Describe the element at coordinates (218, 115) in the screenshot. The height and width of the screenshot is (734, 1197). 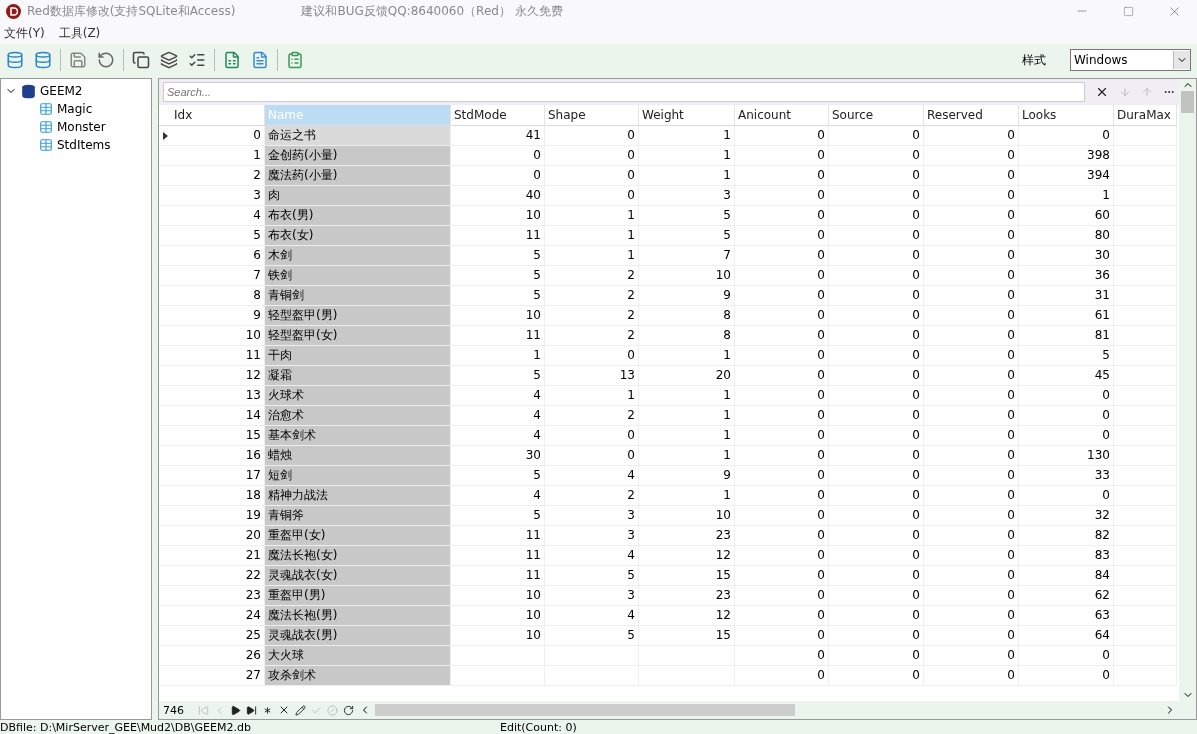
I see `column-header: Idx` at that location.